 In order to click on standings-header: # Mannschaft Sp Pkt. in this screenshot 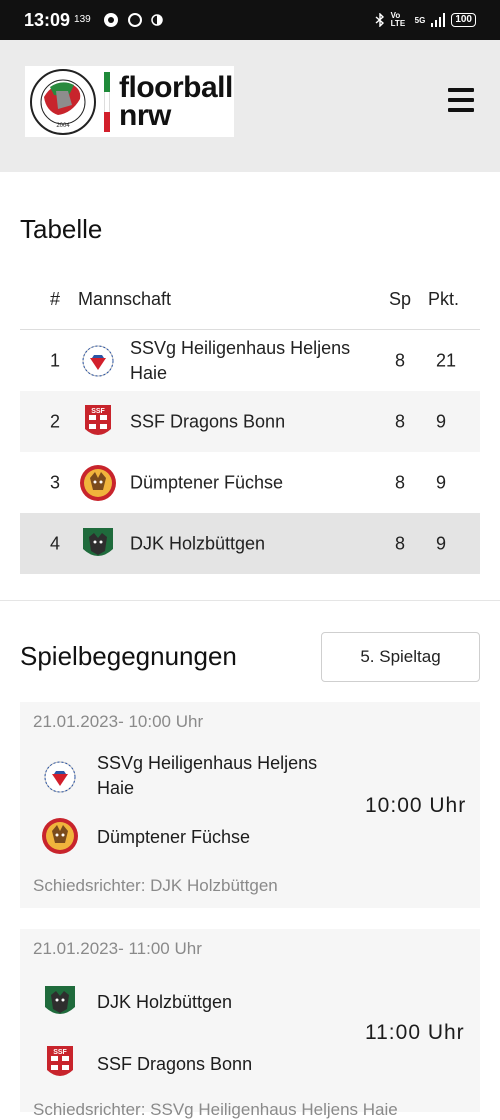, I will do `click(250, 303)`.